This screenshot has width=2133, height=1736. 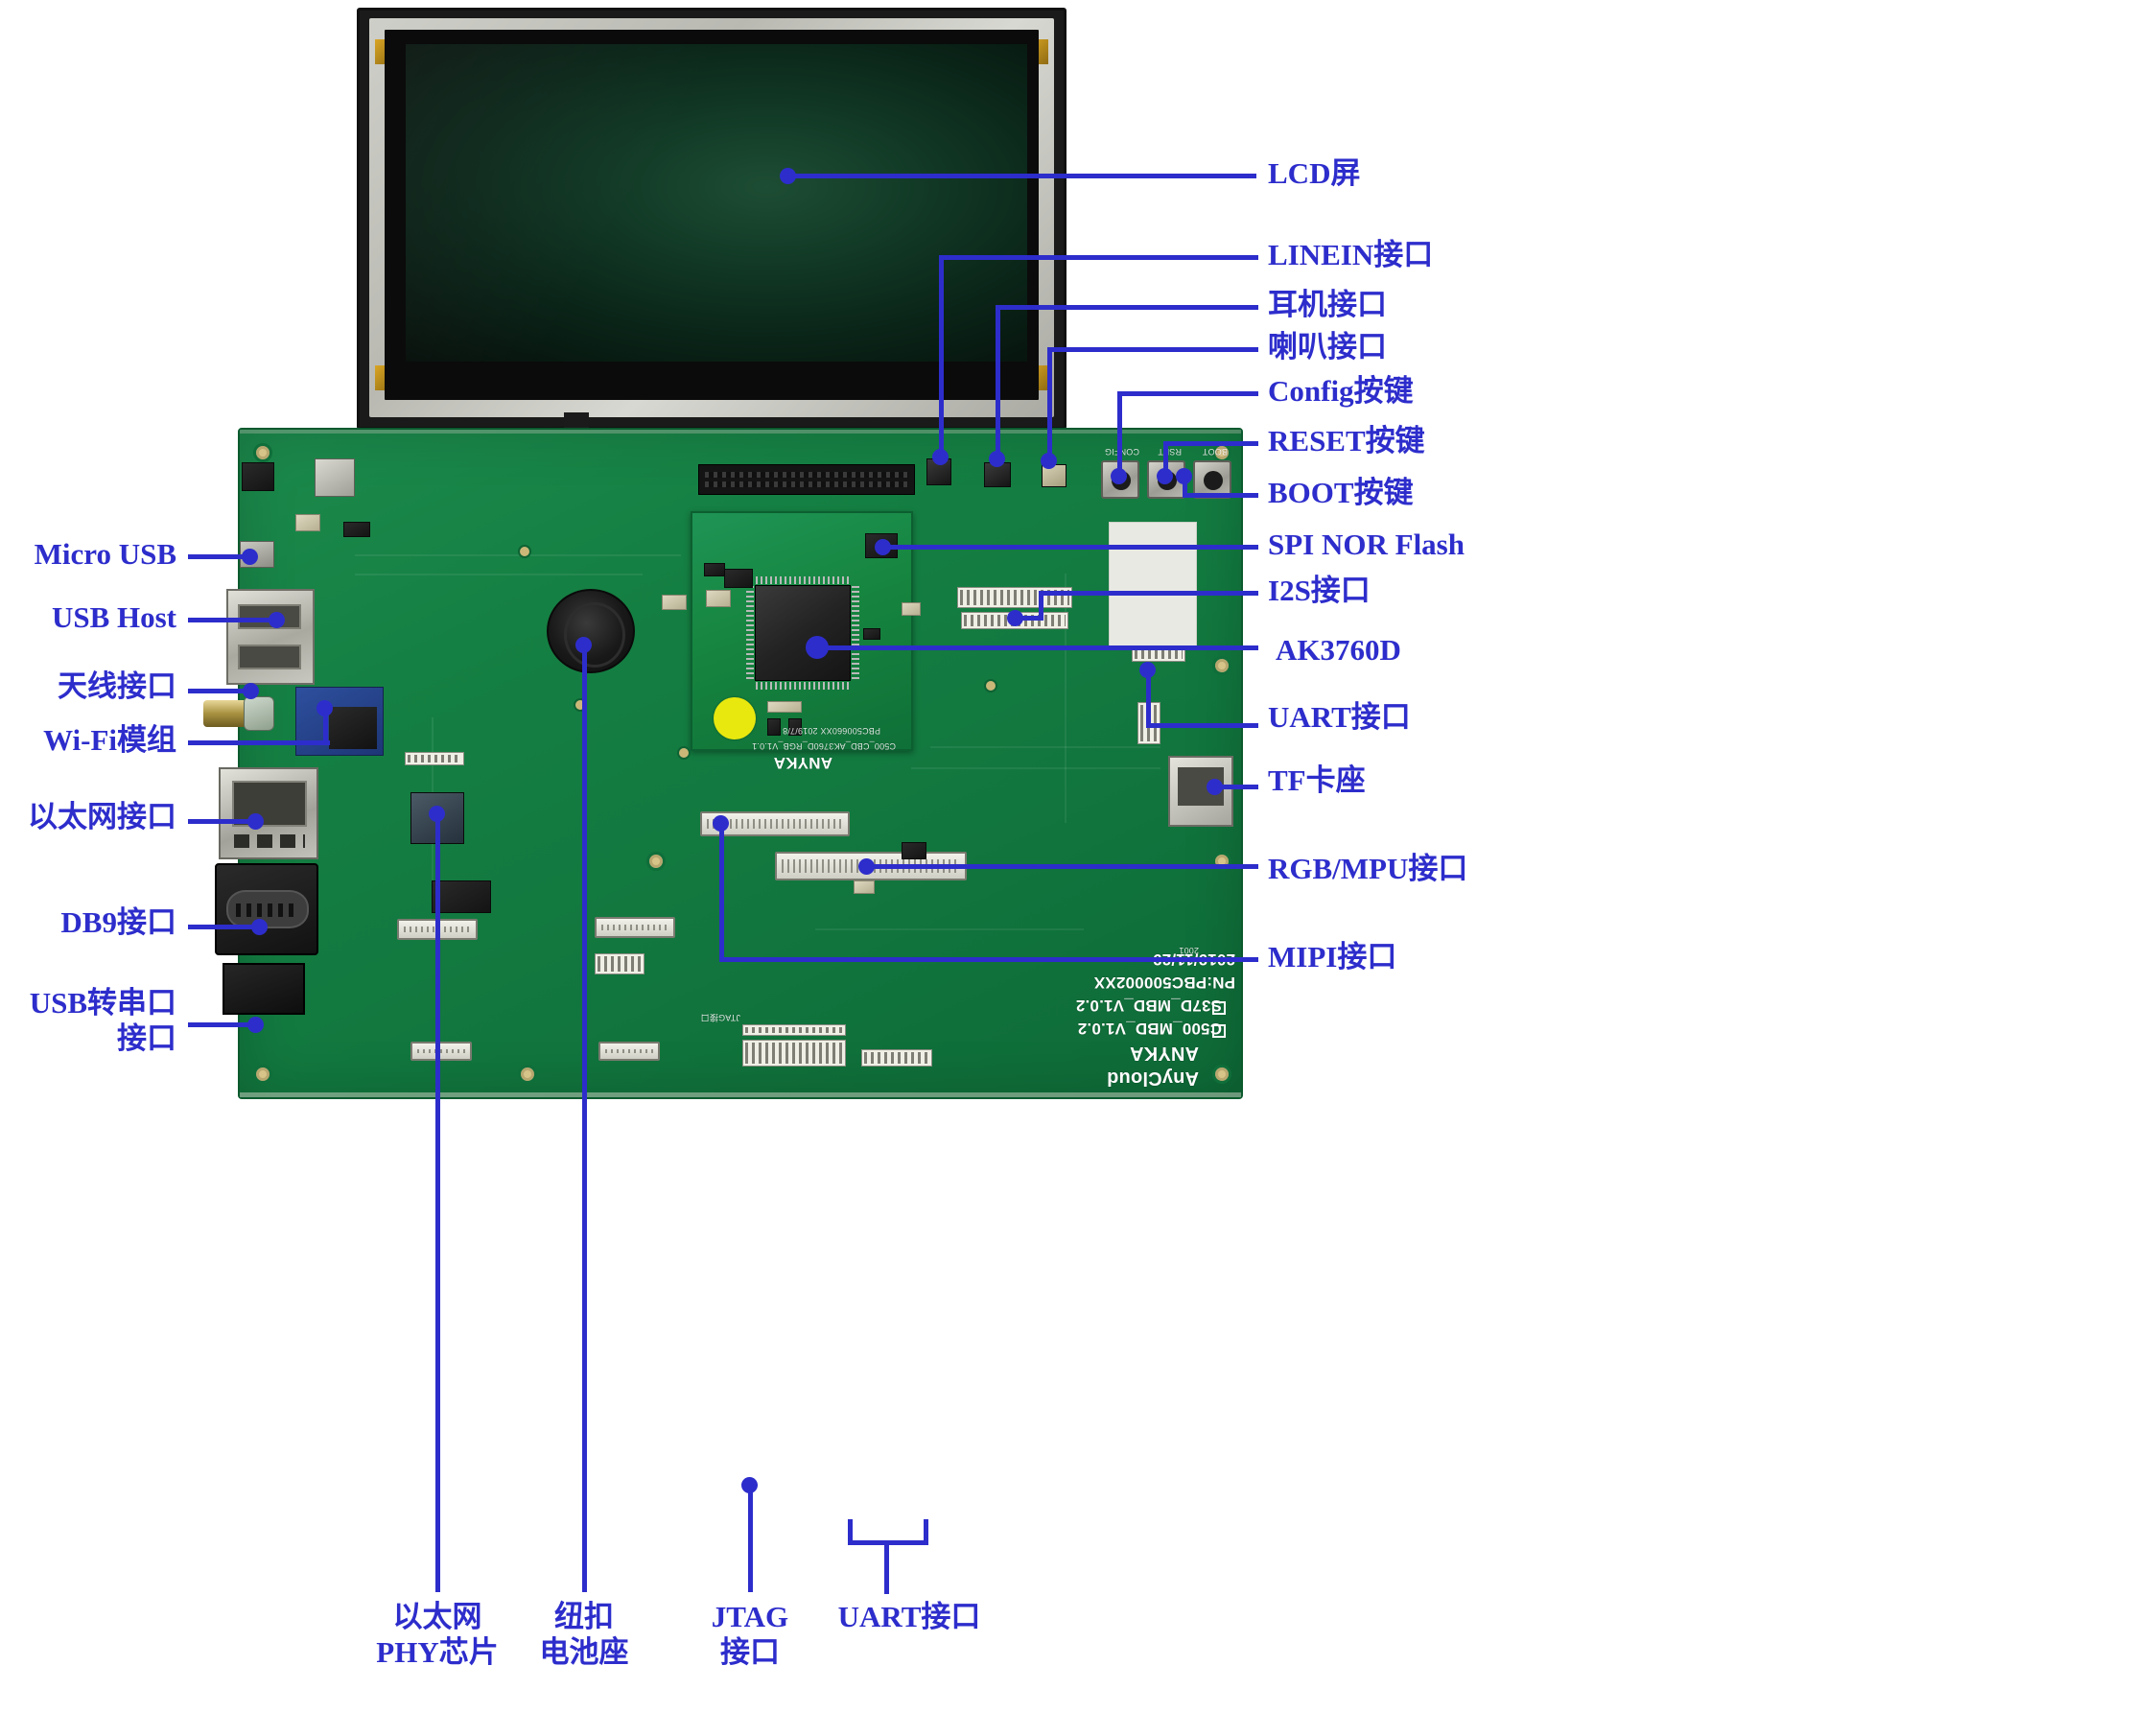 What do you see at coordinates (831, 731) in the screenshot?
I see `module-silk-part: PBC500660XX 2019/7/8` at bounding box center [831, 731].